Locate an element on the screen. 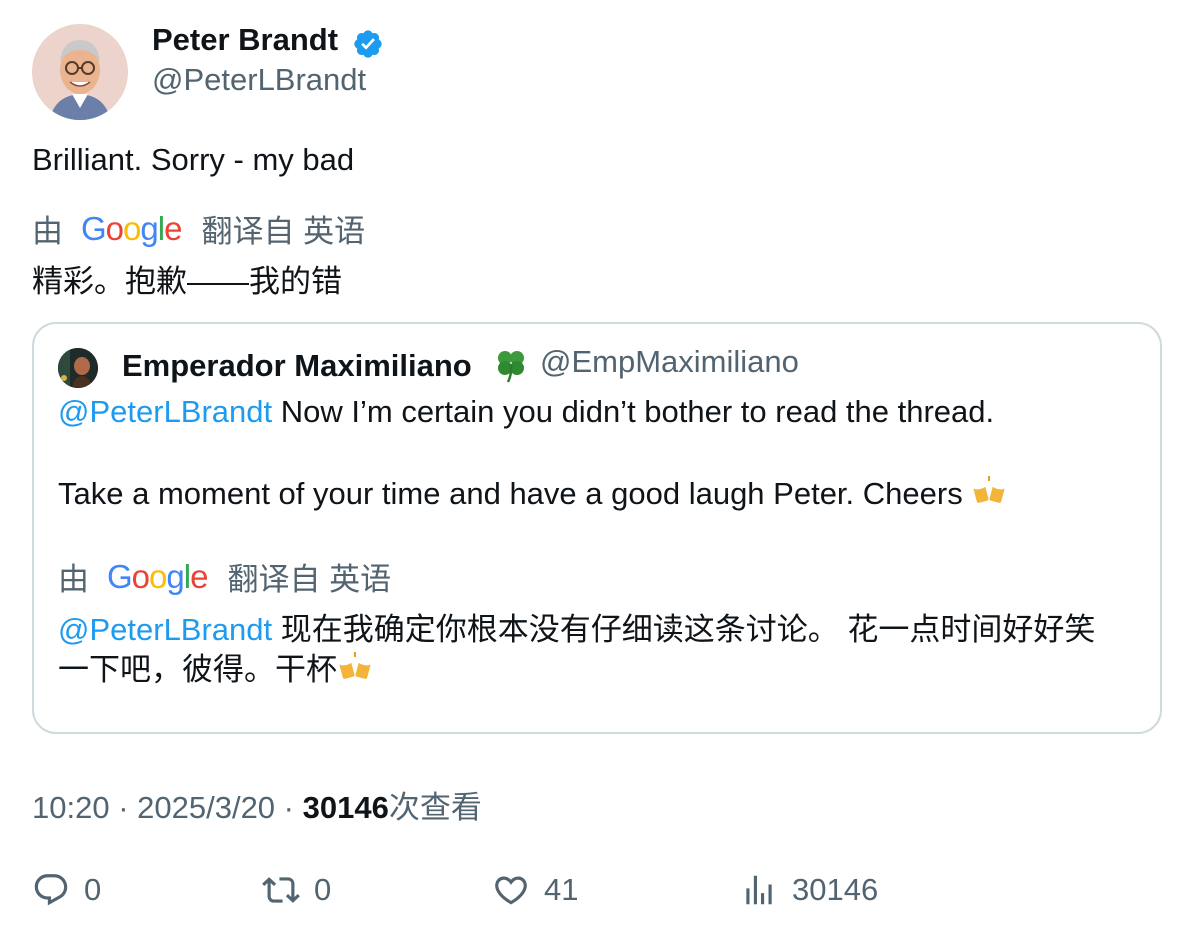  author-handle: @PeterLBrandt is located at coordinates (259, 80).